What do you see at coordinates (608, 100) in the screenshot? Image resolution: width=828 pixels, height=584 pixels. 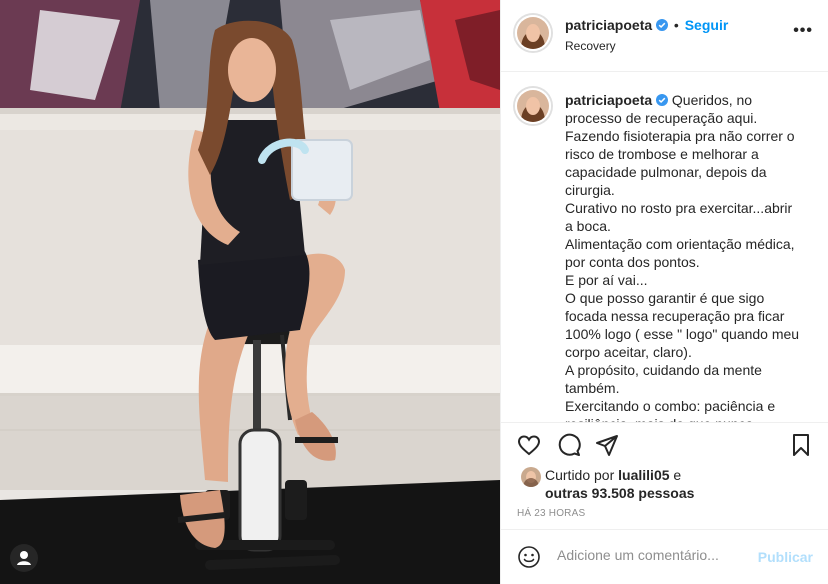 I see `caption-username: patriciapoeta` at bounding box center [608, 100].